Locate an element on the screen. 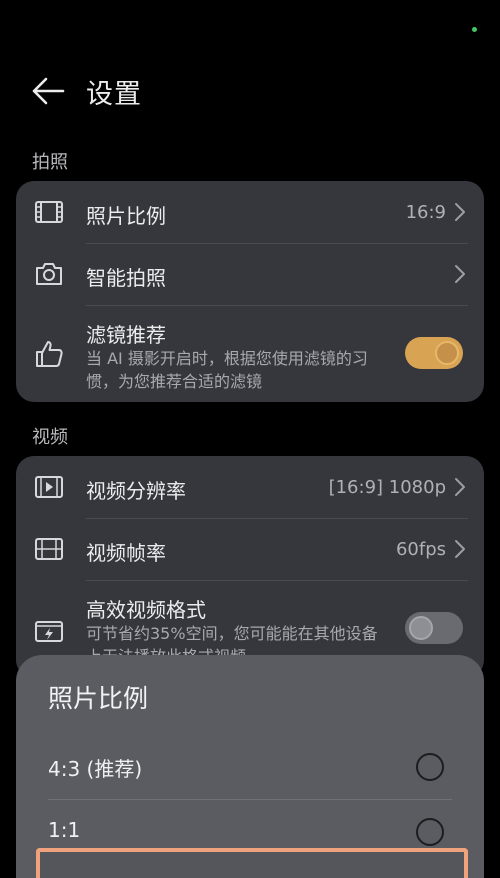 The height and width of the screenshot is (878, 500). setting-value: 16:9 is located at coordinates (425, 212).